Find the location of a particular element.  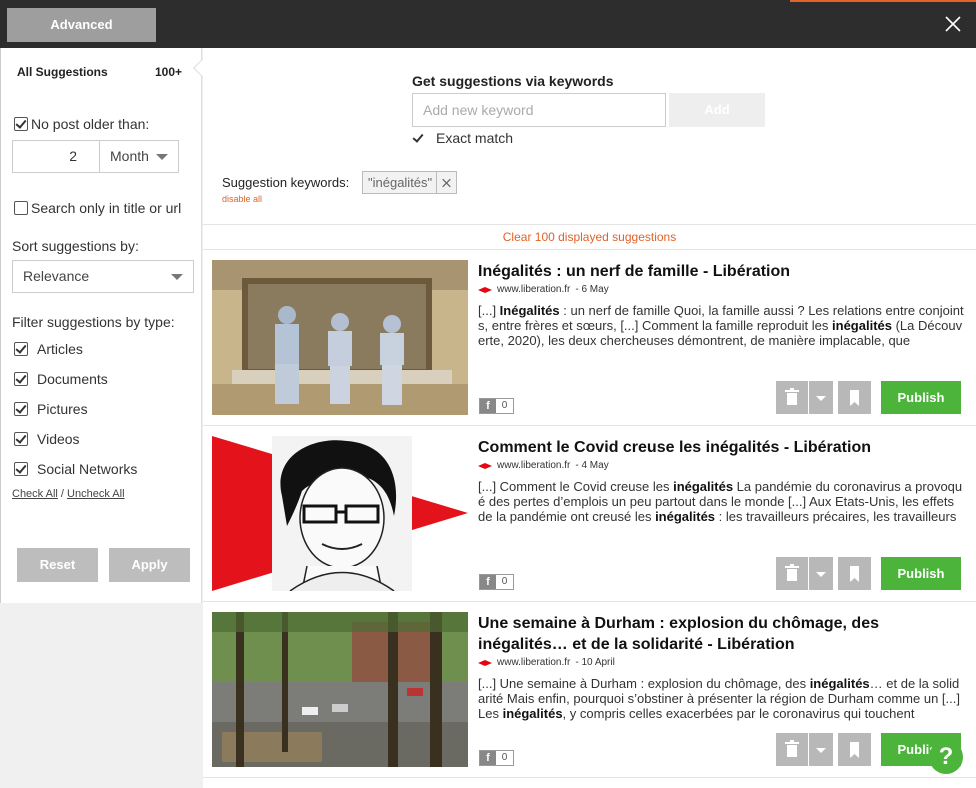

reset-button: Reset is located at coordinates (57, 565).